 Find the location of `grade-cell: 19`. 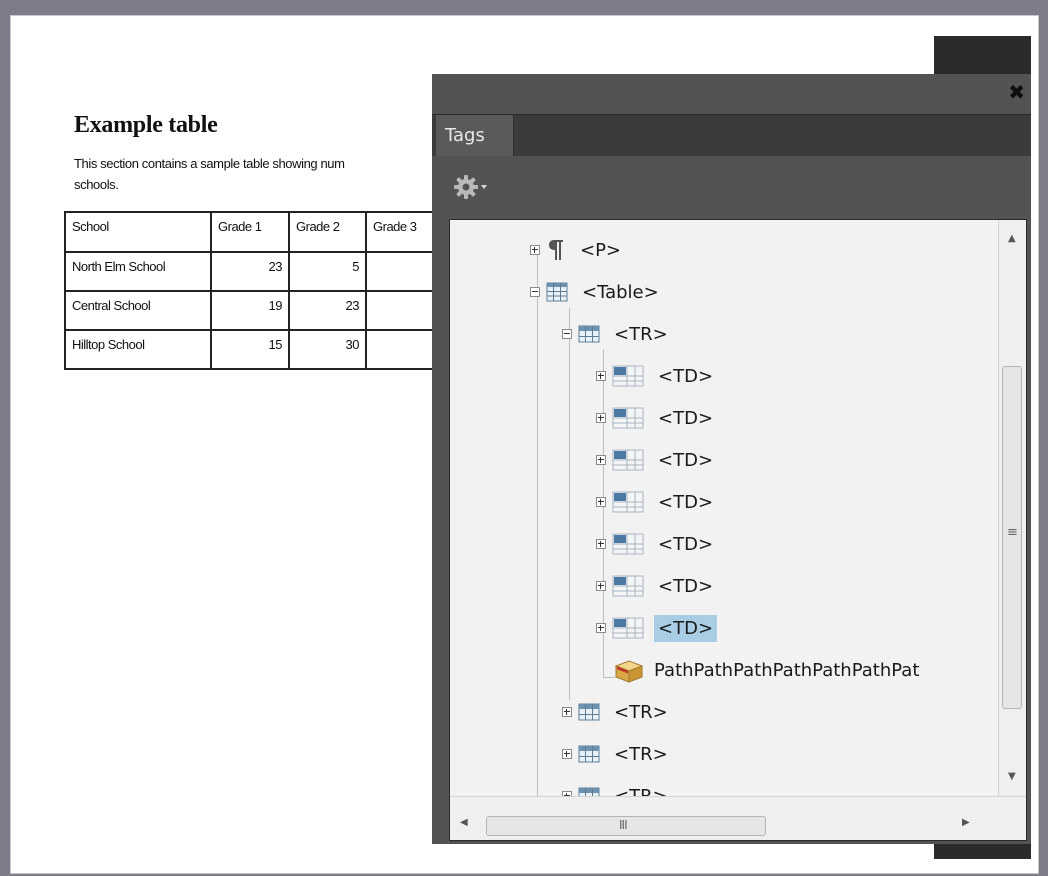

grade-cell: 19 is located at coordinates (250, 310).